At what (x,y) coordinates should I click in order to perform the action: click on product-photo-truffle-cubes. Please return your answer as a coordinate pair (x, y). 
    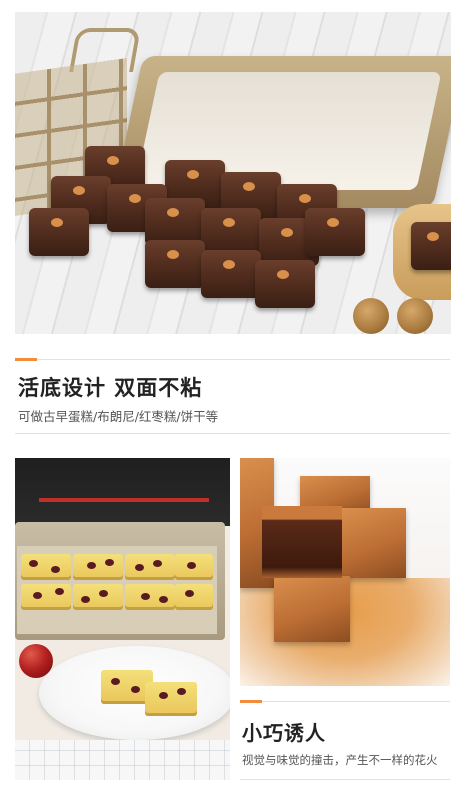
    Looking at the image, I should click on (345, 572).